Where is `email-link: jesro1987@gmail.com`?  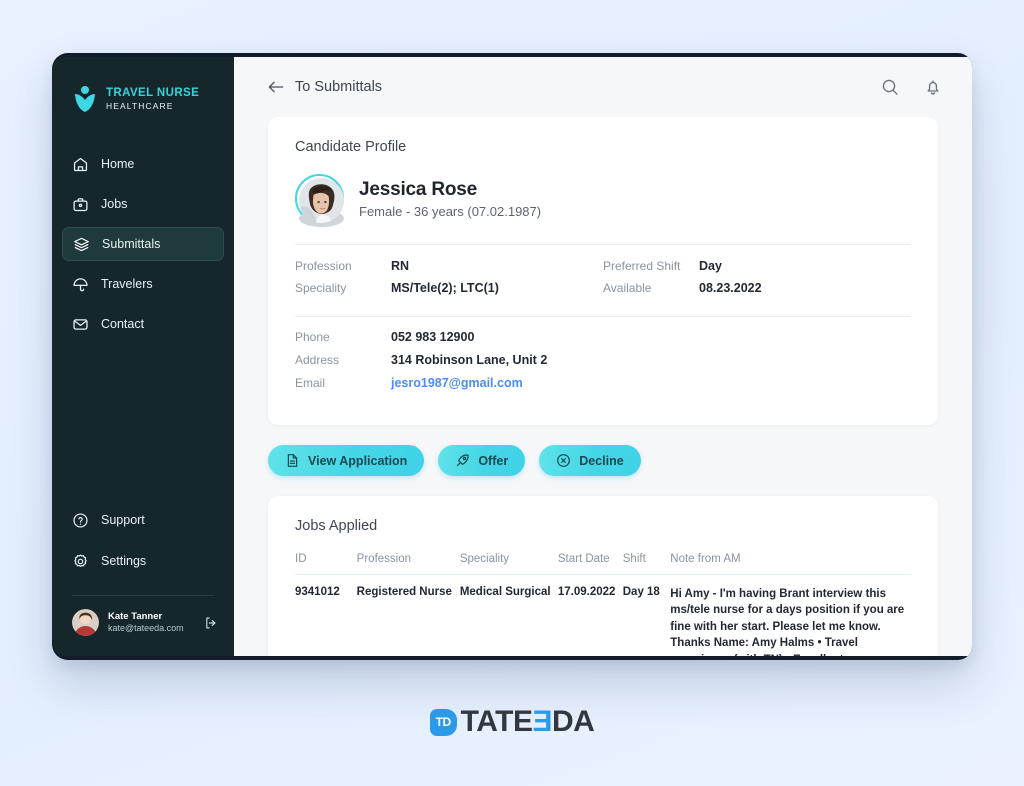
email-link: jesro1987@gmail.com is located at coordinates (457, 383).